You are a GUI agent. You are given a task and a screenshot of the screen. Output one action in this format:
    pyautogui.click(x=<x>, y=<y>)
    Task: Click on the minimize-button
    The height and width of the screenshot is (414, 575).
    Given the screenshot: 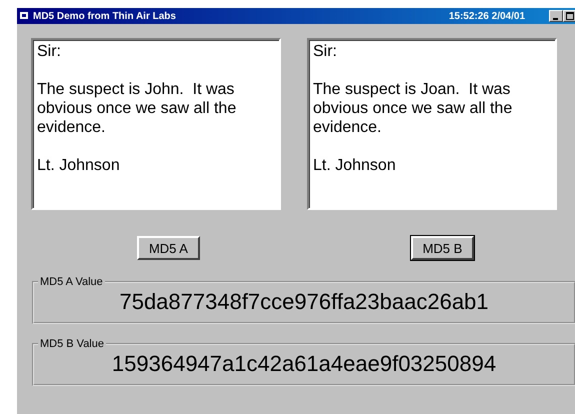 What is the action you would take?
    pyautogui.click(x=556, y=16)
    